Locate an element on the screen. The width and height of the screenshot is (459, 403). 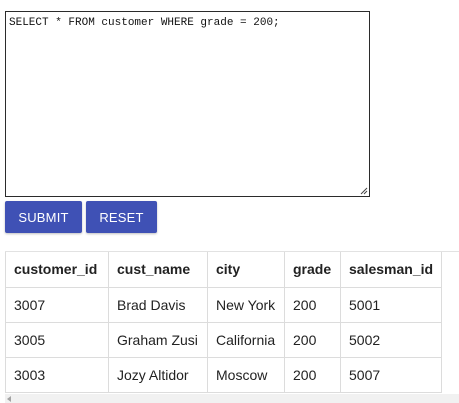
cell-salesman-id: 5002 is located at coordinates (391, 339).